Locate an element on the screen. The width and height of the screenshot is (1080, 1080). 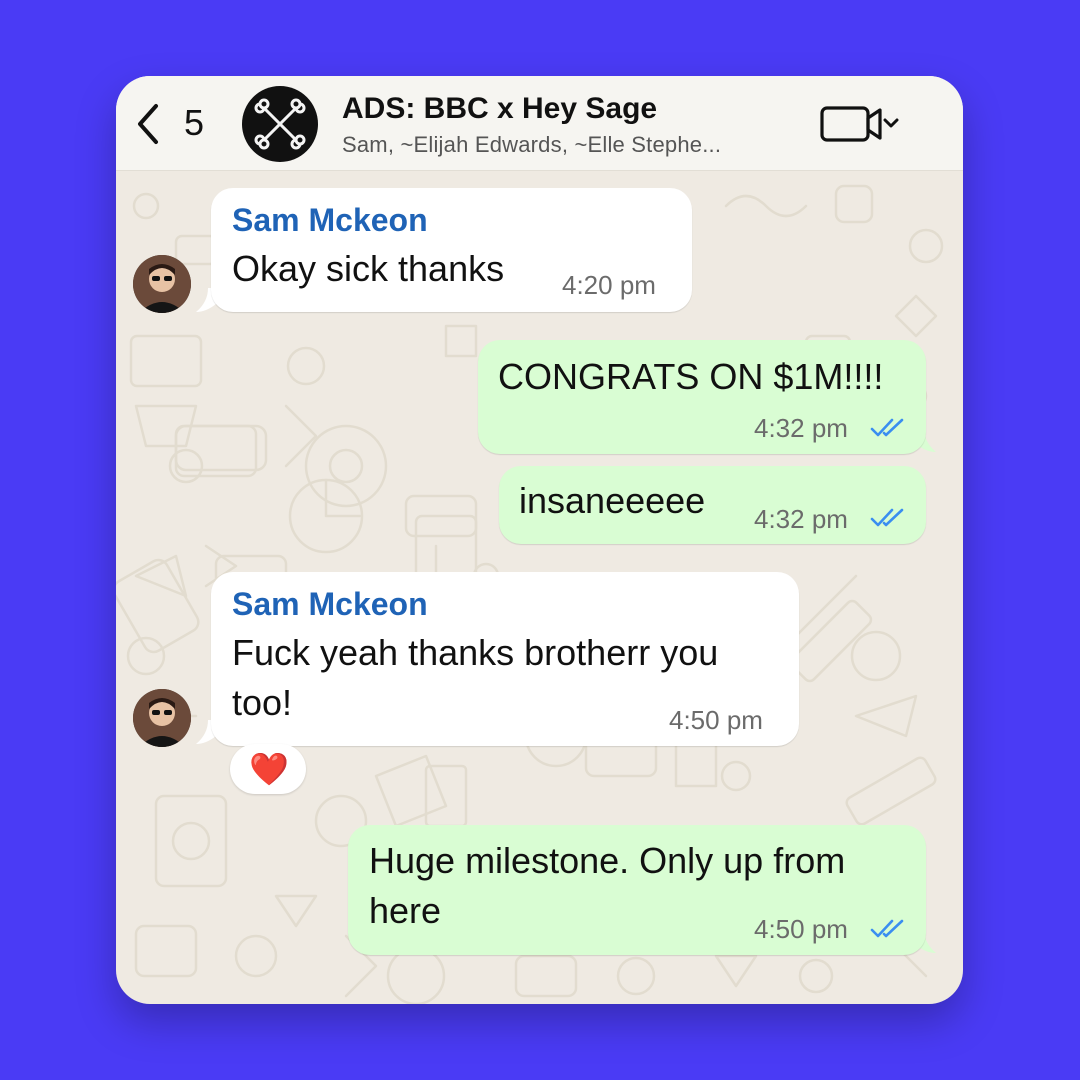
group-avatar is located at coordinates (280, 124).